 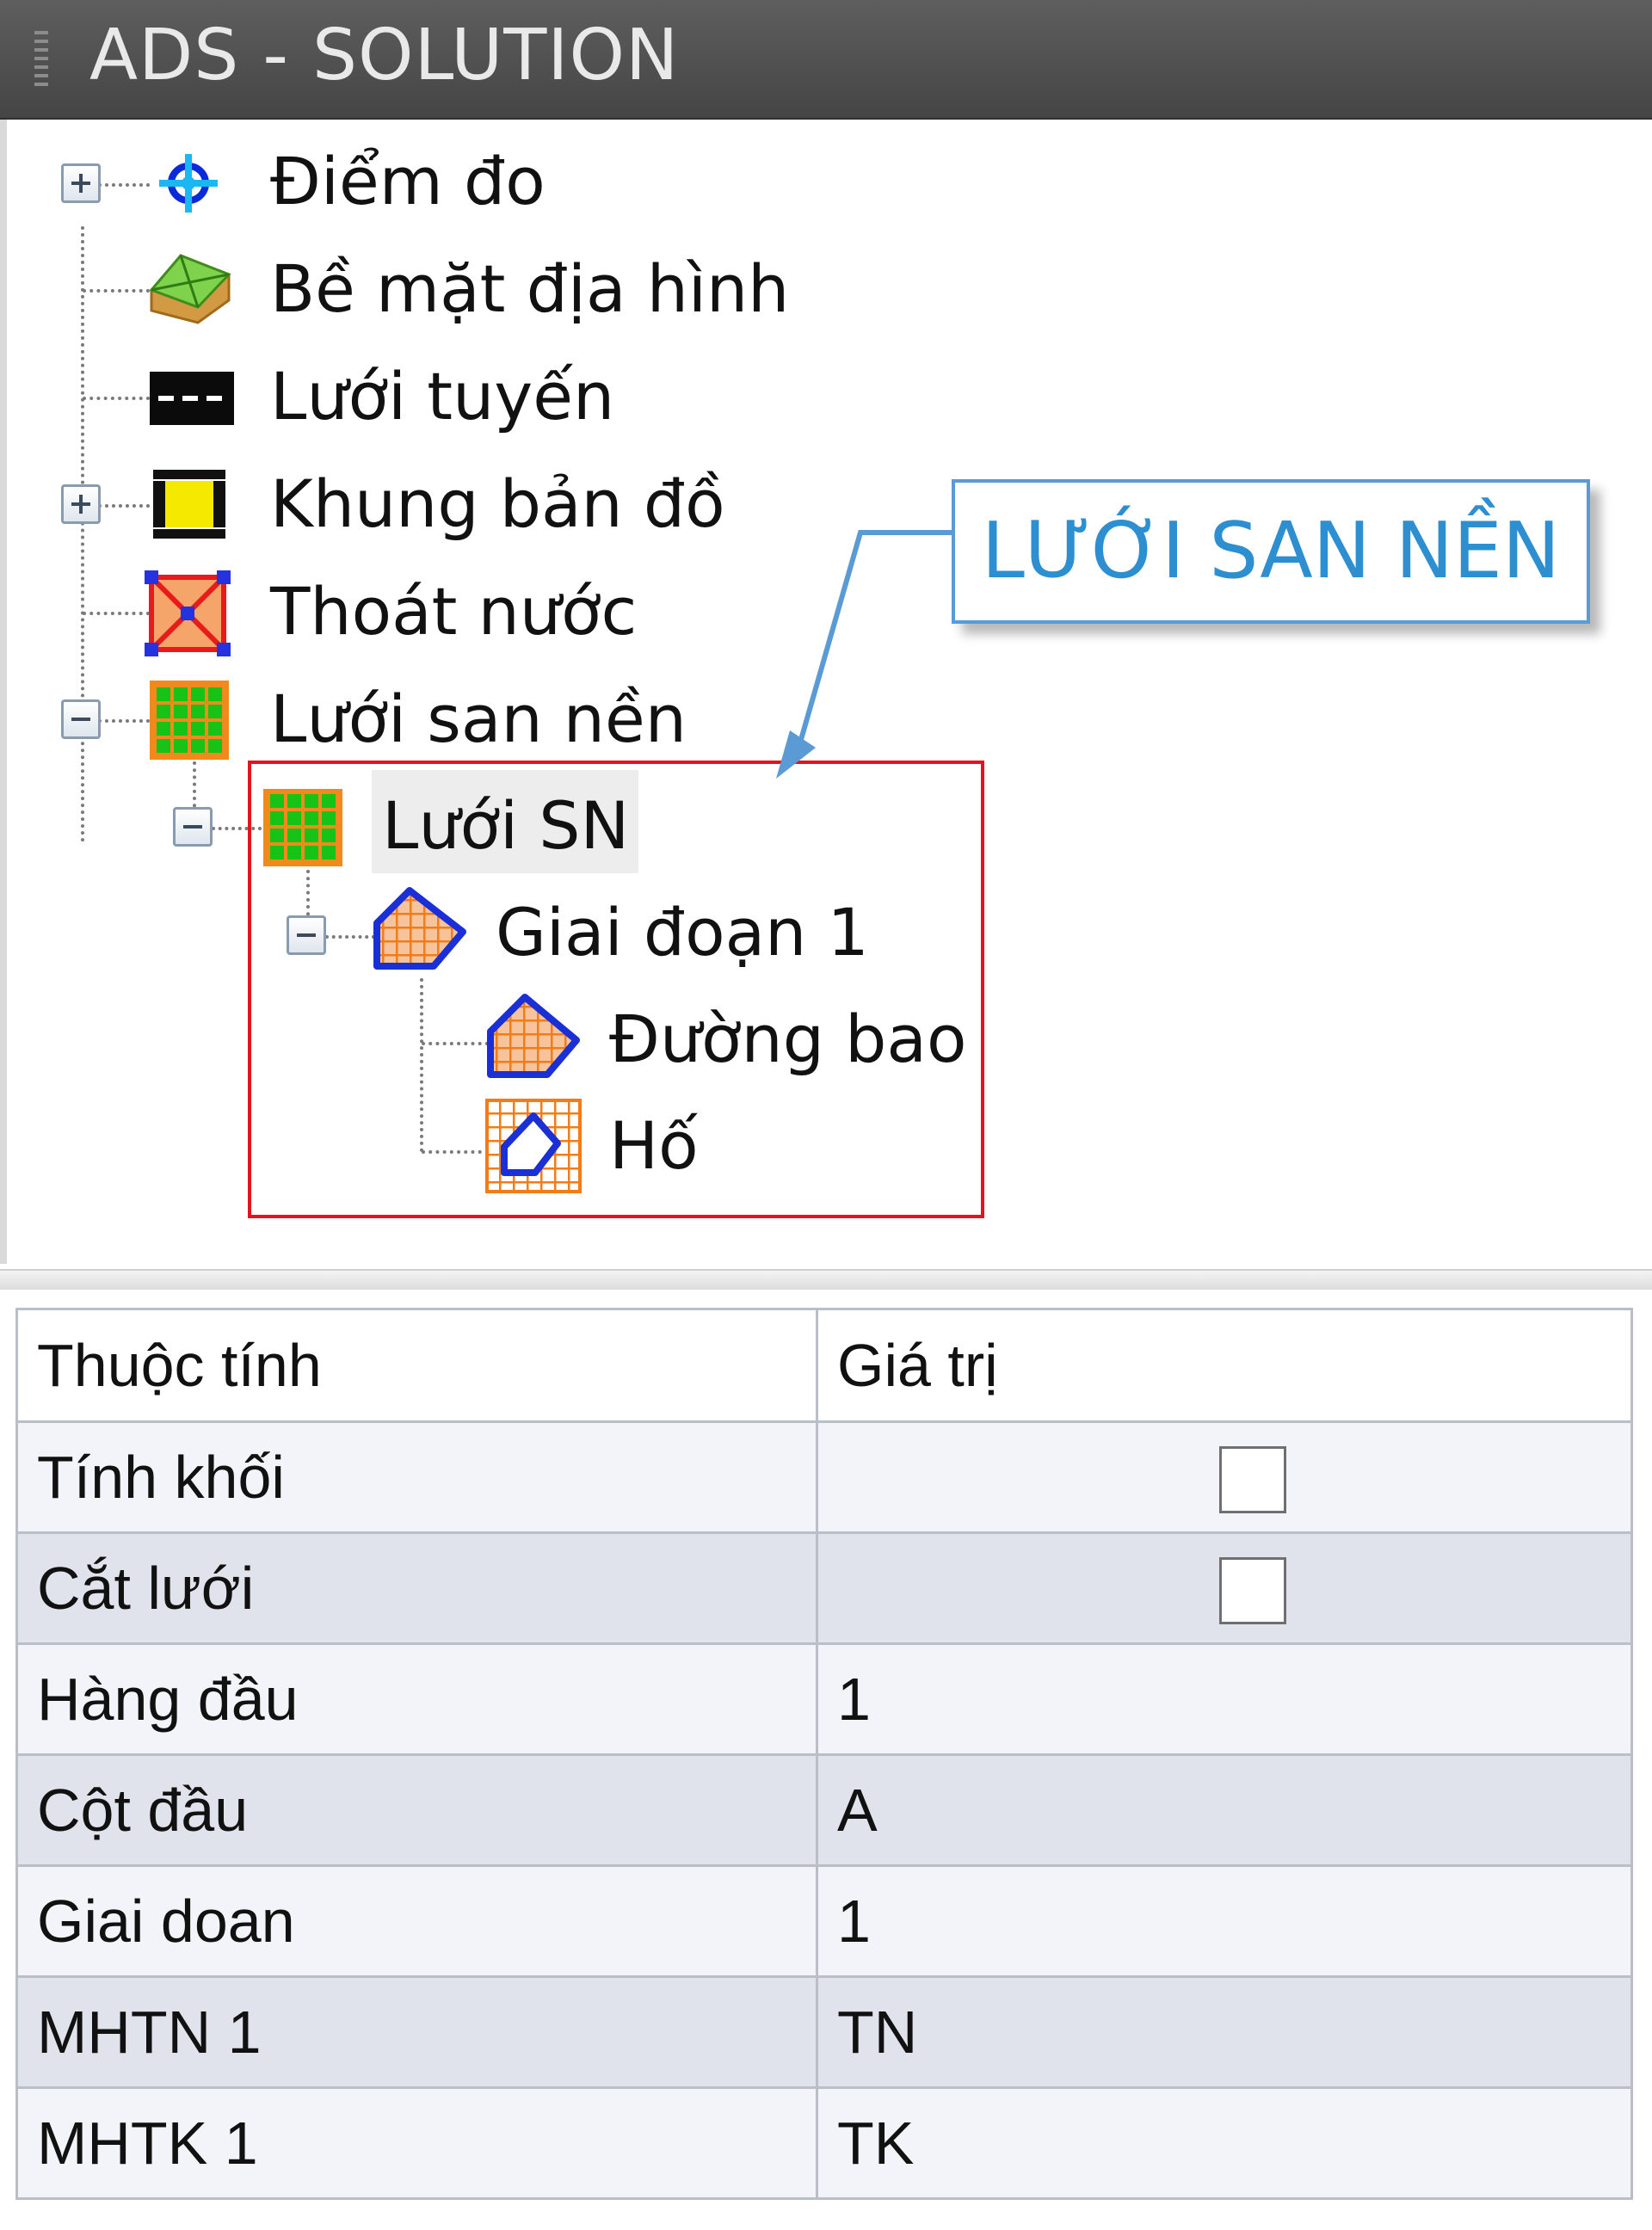 What do you see at coordinates (530, 288) in the screenshot?
I see `tree-node-label: Bề mặt địa hình` at bounding box center [530, 288].